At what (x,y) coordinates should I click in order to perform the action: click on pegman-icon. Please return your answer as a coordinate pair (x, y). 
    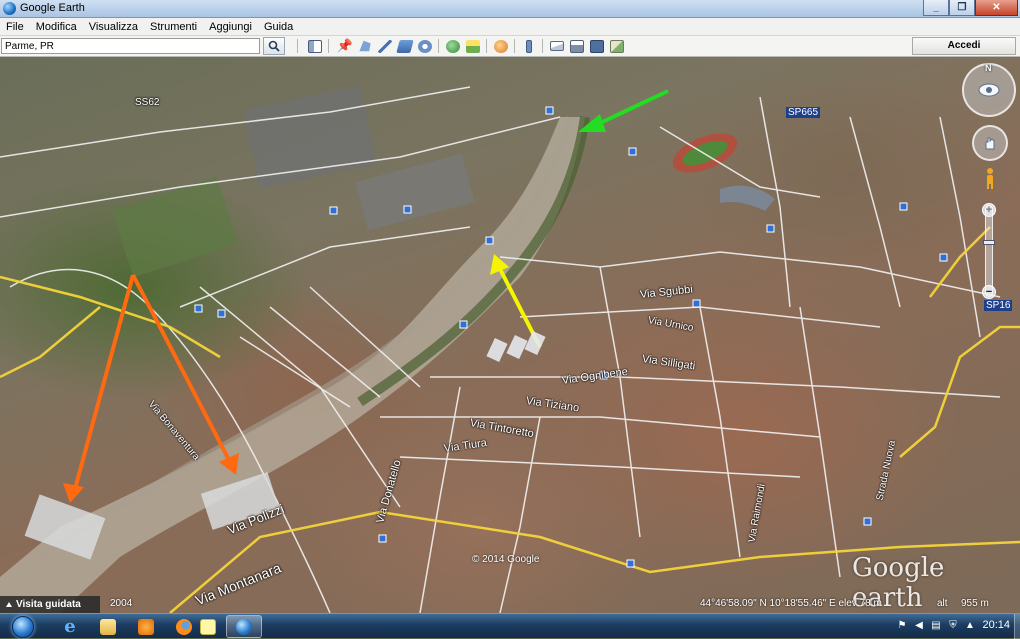
    Looking at the image, I should click on (990, 178).